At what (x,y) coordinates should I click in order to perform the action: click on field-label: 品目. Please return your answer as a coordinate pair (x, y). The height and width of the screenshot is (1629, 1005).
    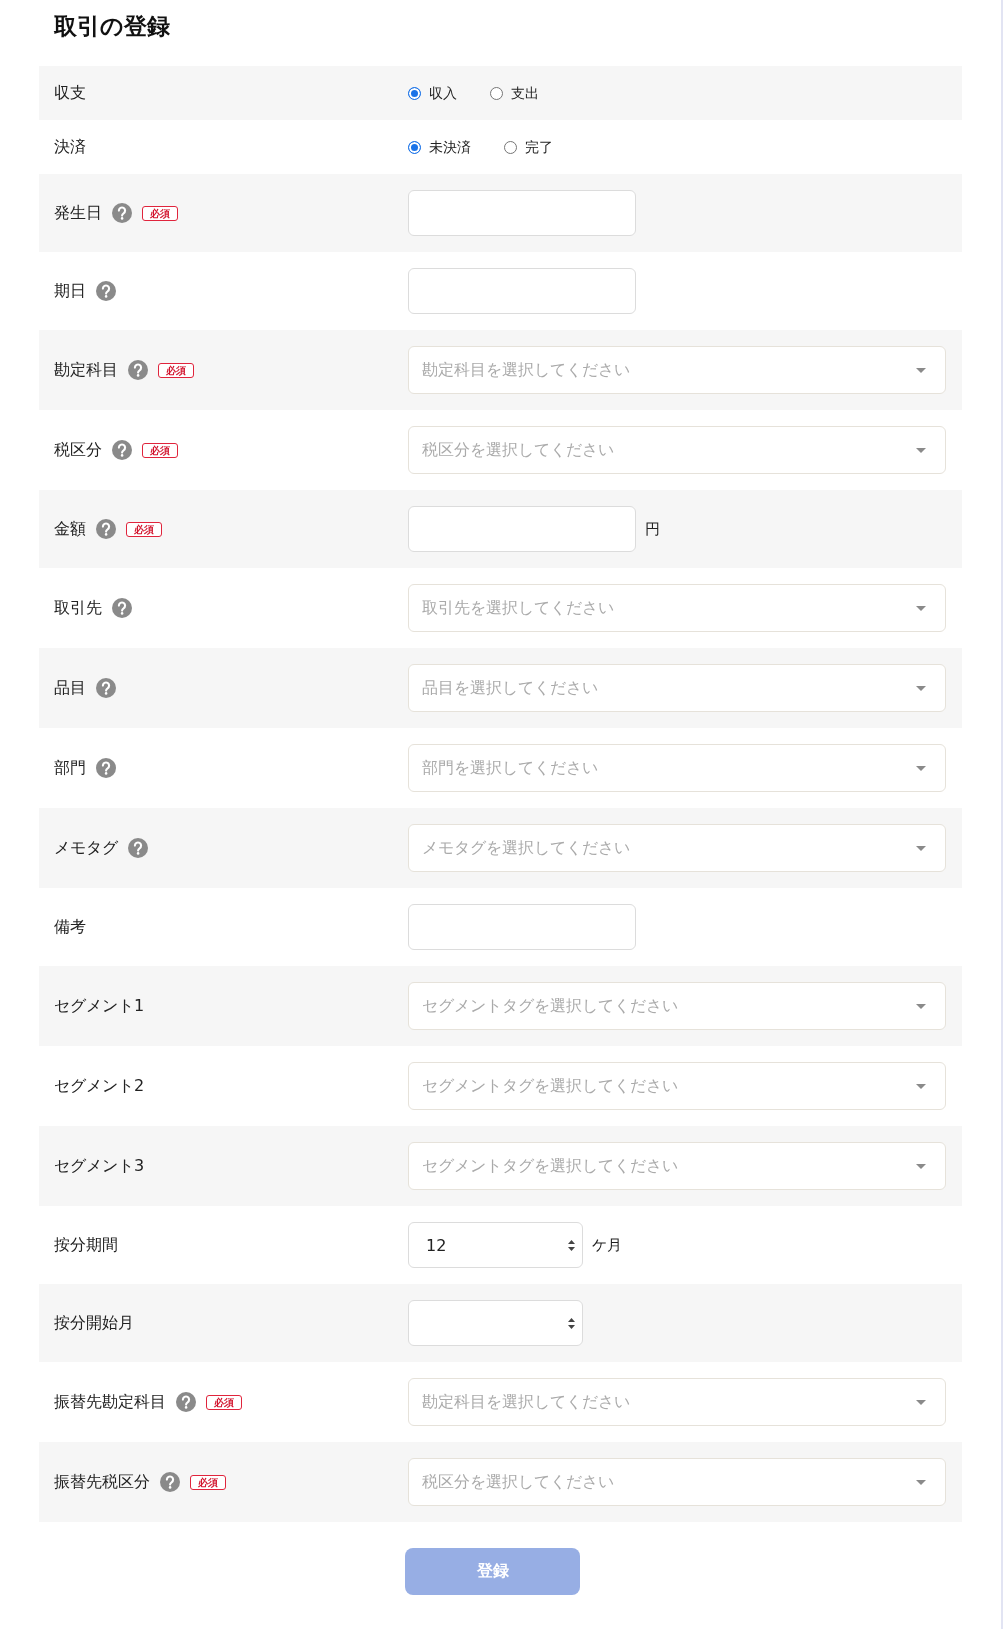
    Looking at the image, I should click on (70, 688).